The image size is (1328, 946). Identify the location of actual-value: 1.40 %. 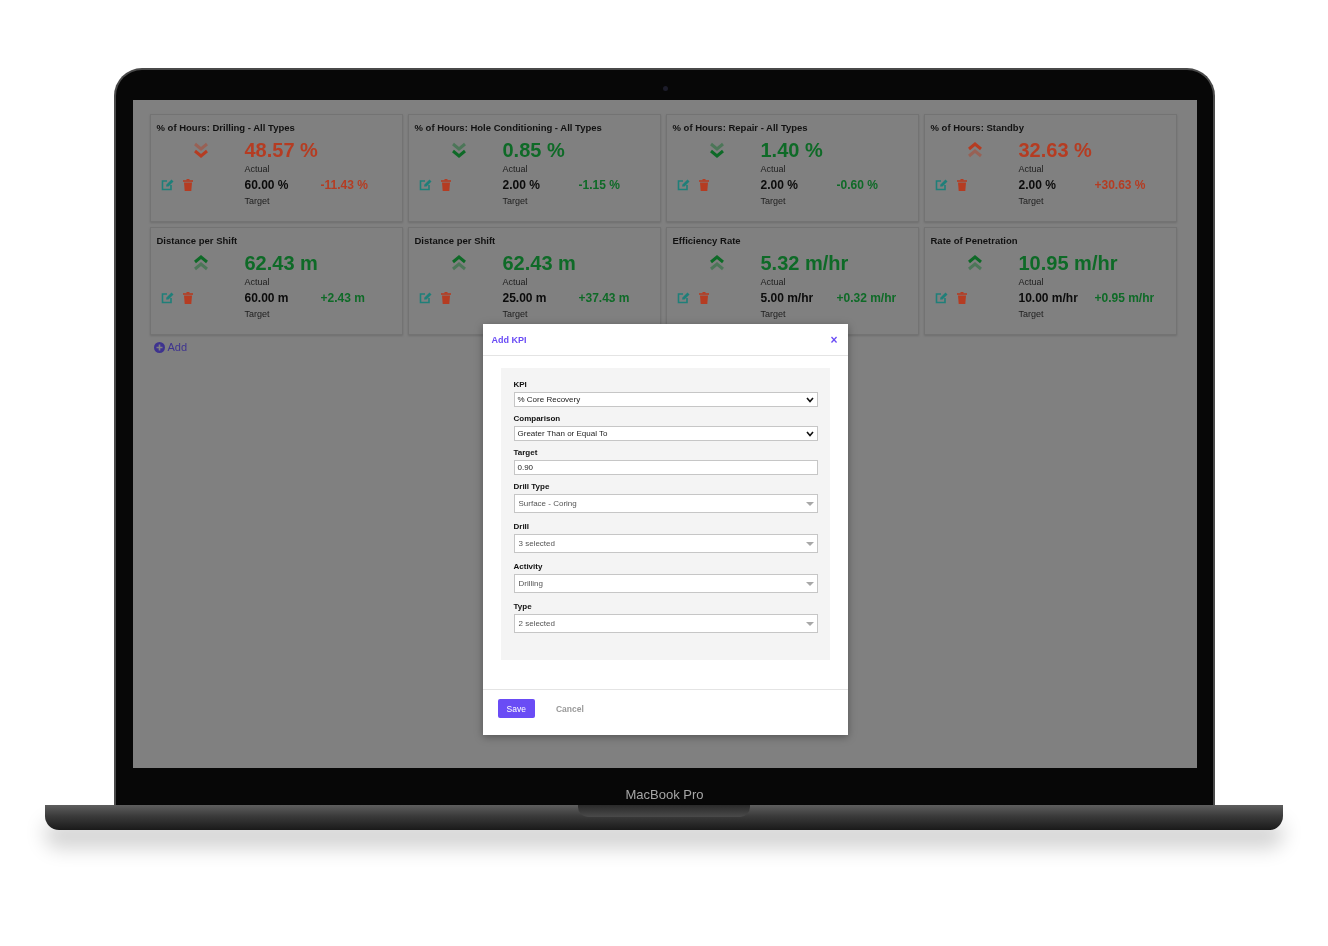
(792, 150).